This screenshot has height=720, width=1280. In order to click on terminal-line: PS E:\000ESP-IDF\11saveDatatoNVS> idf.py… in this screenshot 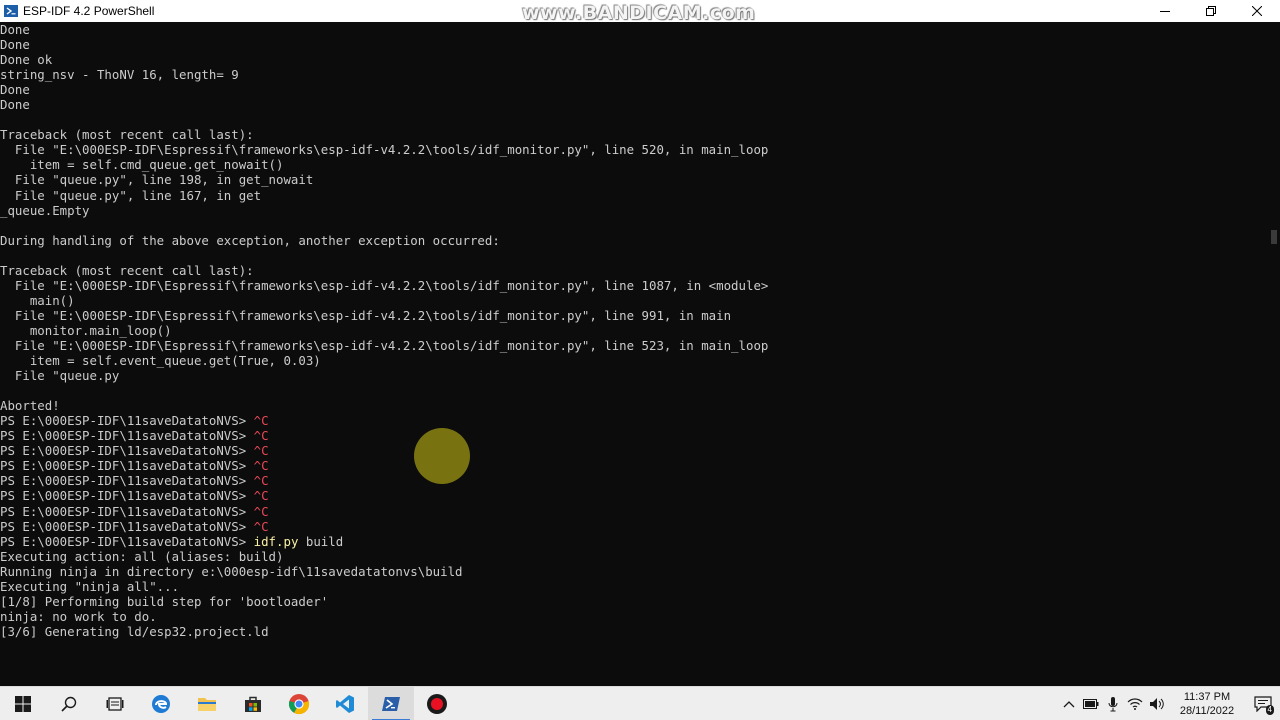, I will do `click(634, 541)`.